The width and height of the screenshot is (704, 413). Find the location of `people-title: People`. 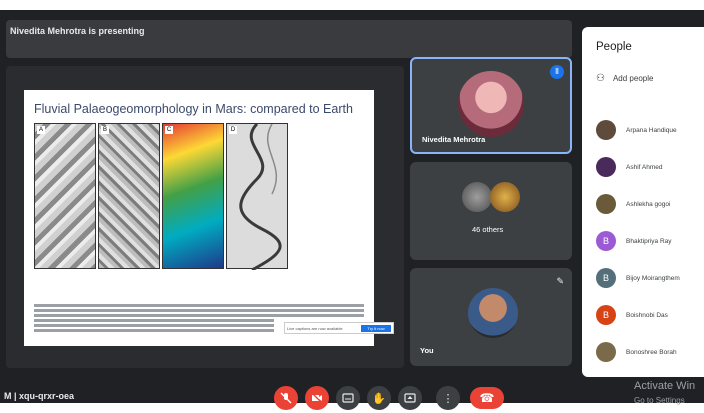

people-title: People is located at coordinates (614, 47).